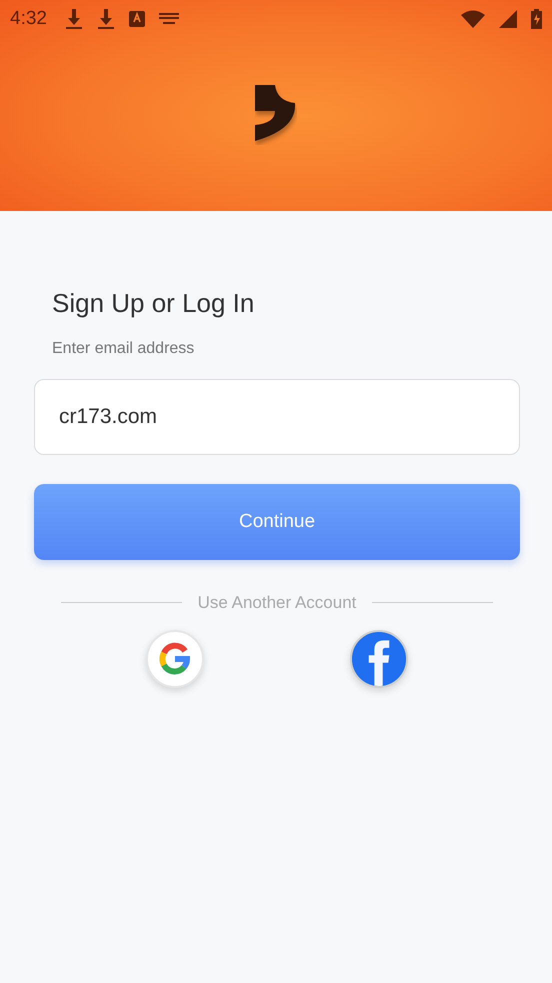 This screenshot has width=552, height=983. What do you see at coordinates (136, 19) in the screenshot?
I see `keyboard-input-icon` at bounding box center [136, 19].